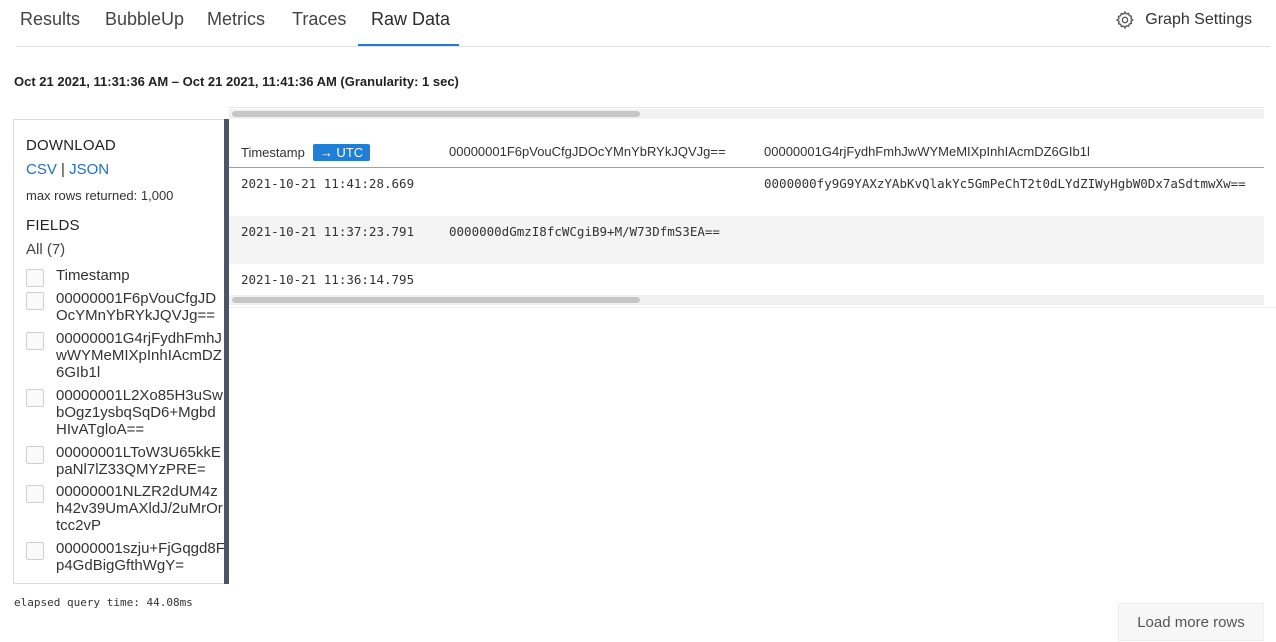 The width and height of the screenshot is (1276, 642). What do you see at coordinates (328, 183) in the screenshot?
I see `table-cell-timestamp: 2021-10-21 11:41:28.669` at bounding box center [328, 183].